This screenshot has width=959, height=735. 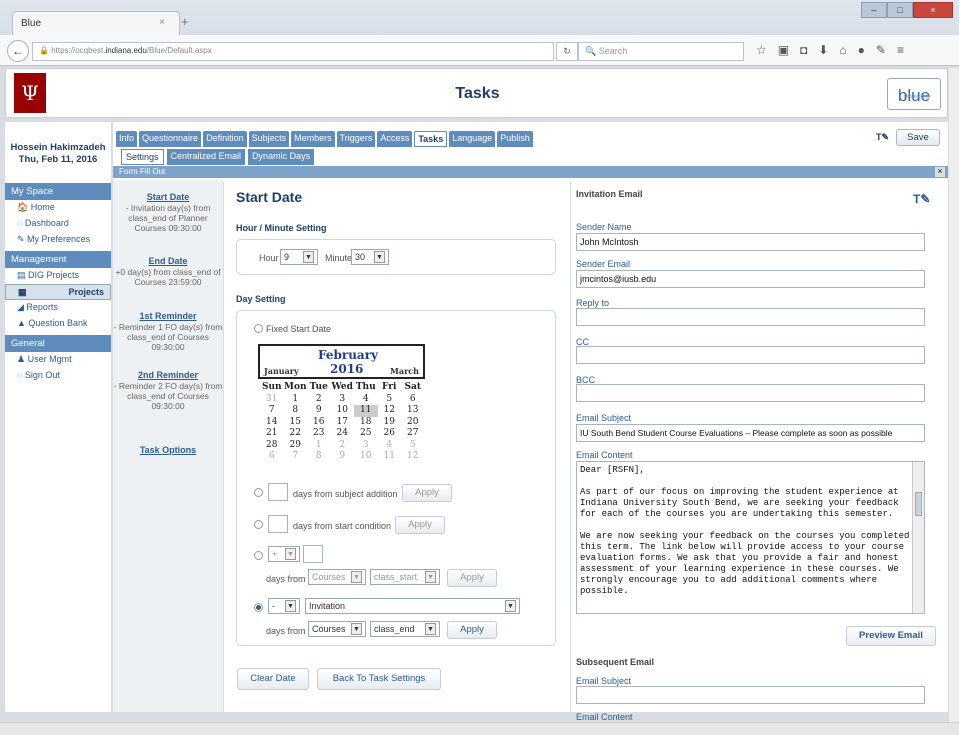 I want to click on minute-select: 30 ▼, so click(x=370, y=257).